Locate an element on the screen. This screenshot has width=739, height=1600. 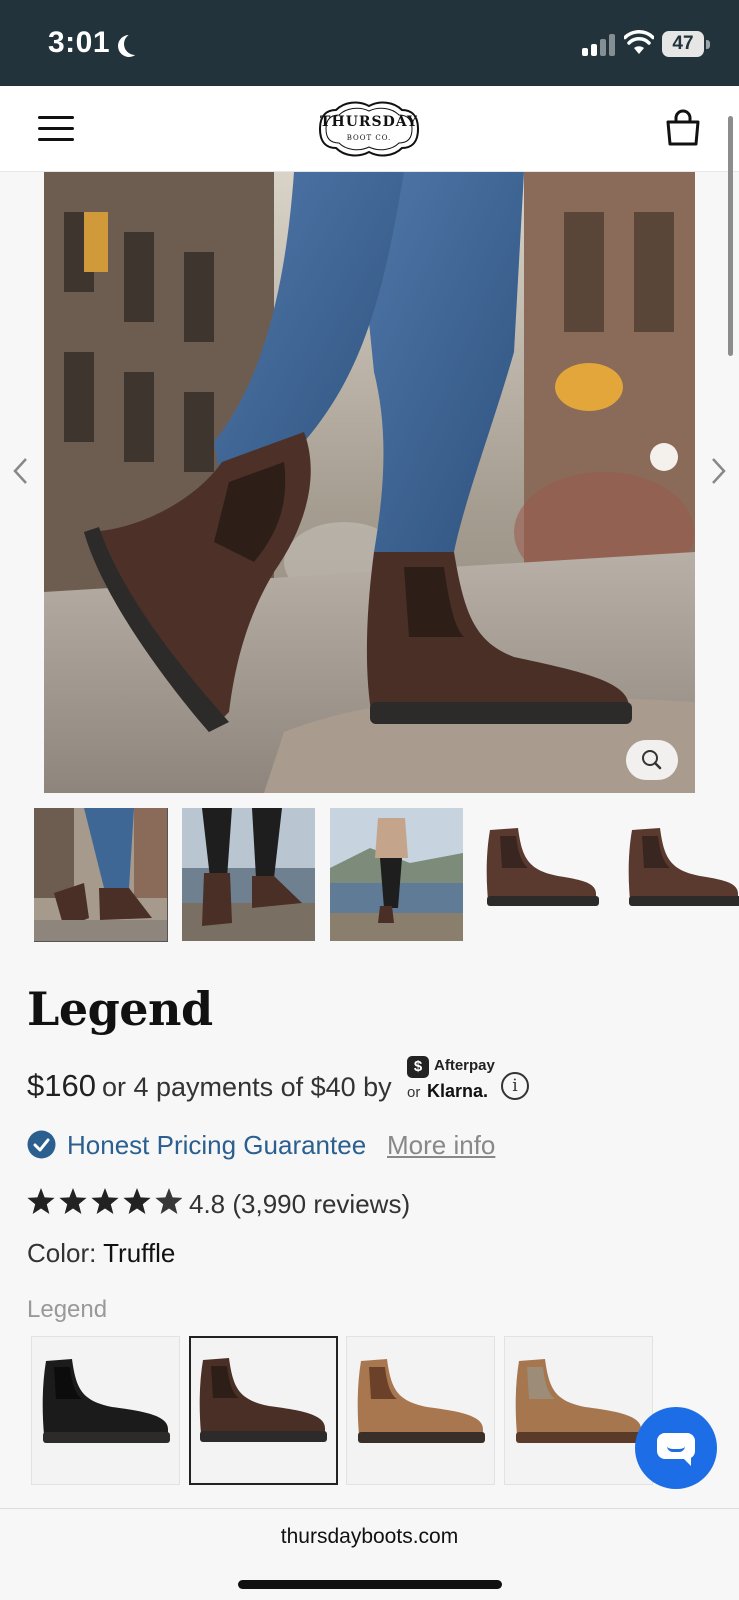
scrollbar is located at coordinates (730, 236).